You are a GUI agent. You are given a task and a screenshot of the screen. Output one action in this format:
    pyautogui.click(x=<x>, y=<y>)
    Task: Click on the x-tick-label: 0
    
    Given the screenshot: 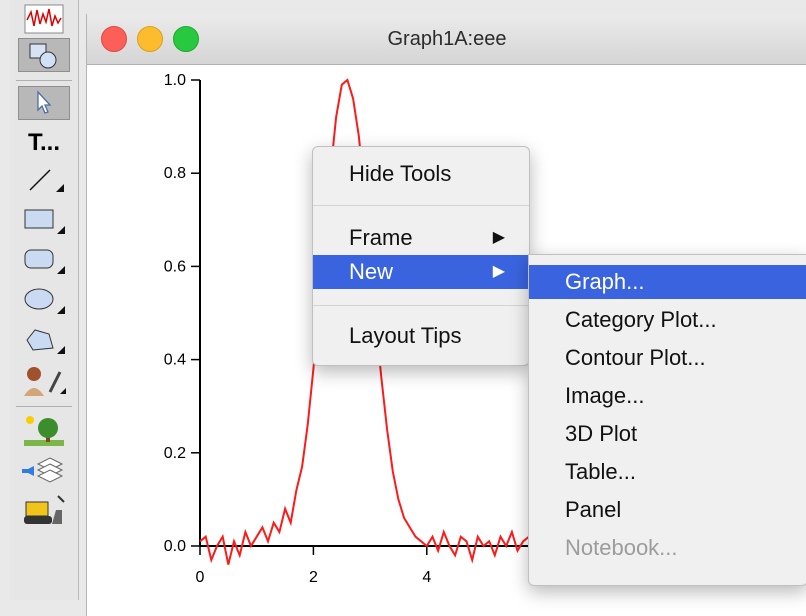 What is the action you would take?
    pyautogui.click(x=200, y=577)
    